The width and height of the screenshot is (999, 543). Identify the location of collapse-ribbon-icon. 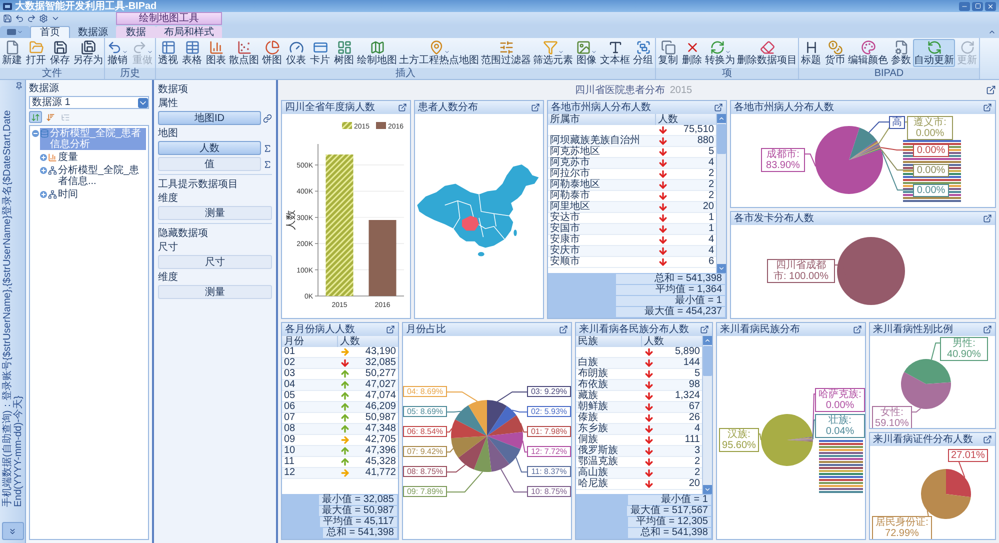
(992, 32).